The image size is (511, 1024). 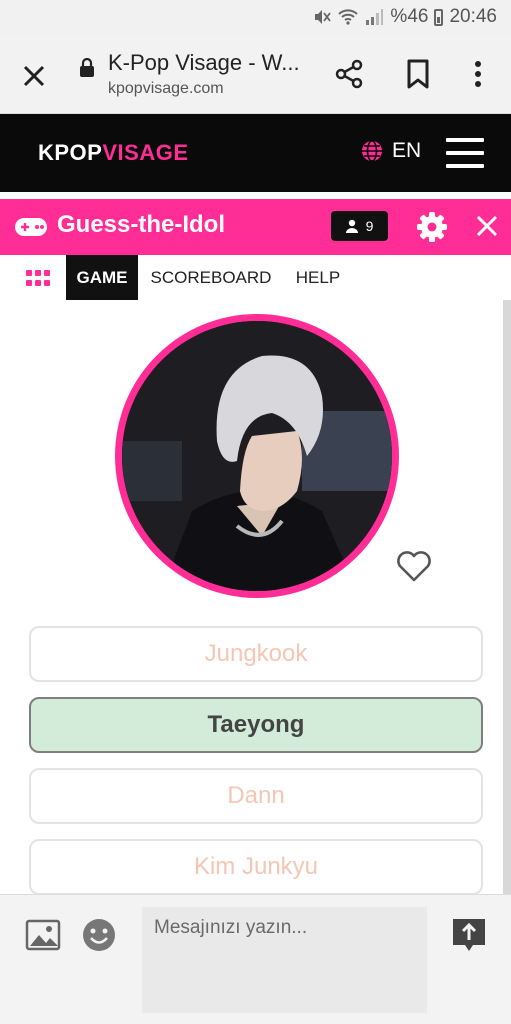 What do you see at coordinates (469, 935) in the screenshot?
I see `send-icon` at bounding box center [469, 935].